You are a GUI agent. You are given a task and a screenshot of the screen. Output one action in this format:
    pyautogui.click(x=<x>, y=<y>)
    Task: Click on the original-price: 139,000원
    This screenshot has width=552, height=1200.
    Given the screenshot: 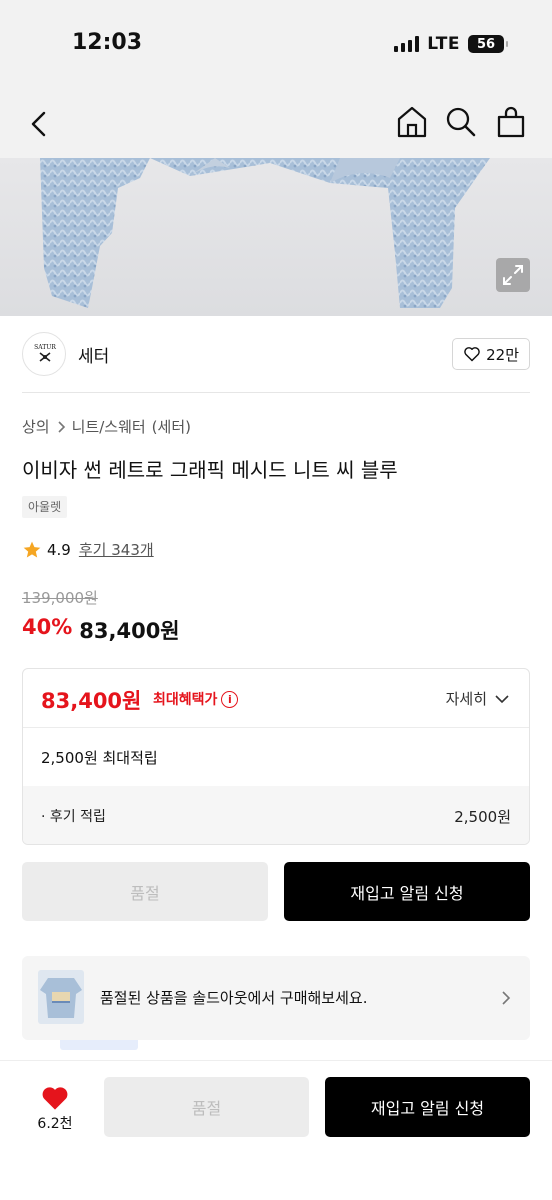 What is the action you would take?
    pyautogui.click(x=60, y=598)
    